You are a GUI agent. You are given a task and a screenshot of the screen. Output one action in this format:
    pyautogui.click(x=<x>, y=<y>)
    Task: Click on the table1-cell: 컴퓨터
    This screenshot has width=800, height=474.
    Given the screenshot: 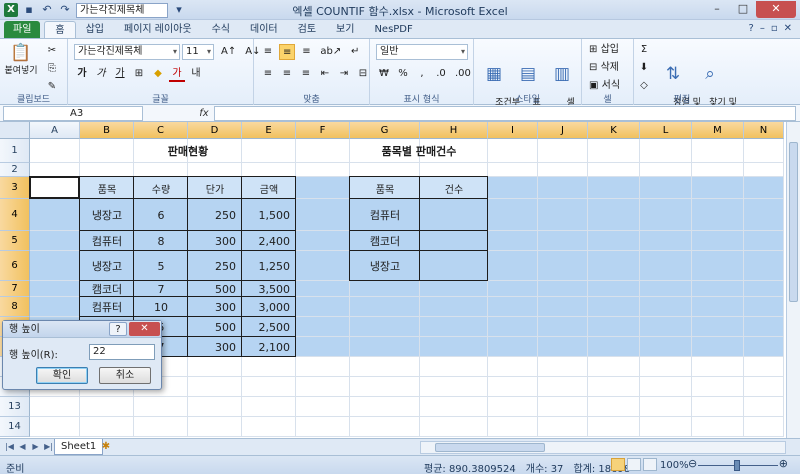 What is the action you would take?
    pyautogui.click(x=107, y=241)
    